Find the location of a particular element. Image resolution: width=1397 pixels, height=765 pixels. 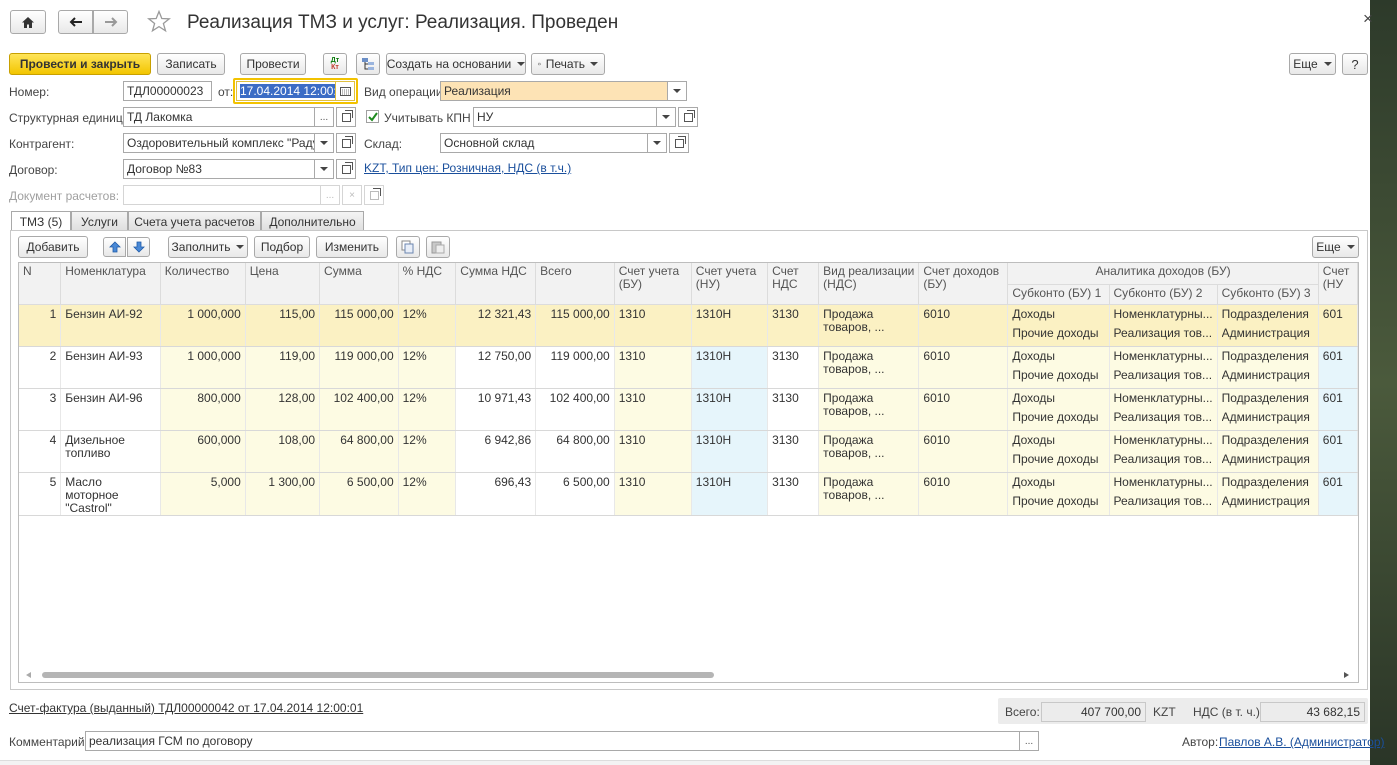

cell-nomenclature: Масло моторное "Castrol" is located at coordinates (110, 494).